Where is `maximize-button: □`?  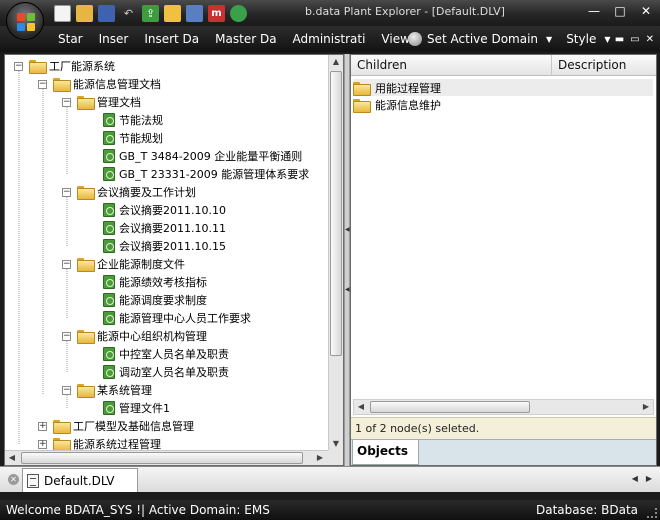
maximize-button: □ is located at coordinates (620, 11).